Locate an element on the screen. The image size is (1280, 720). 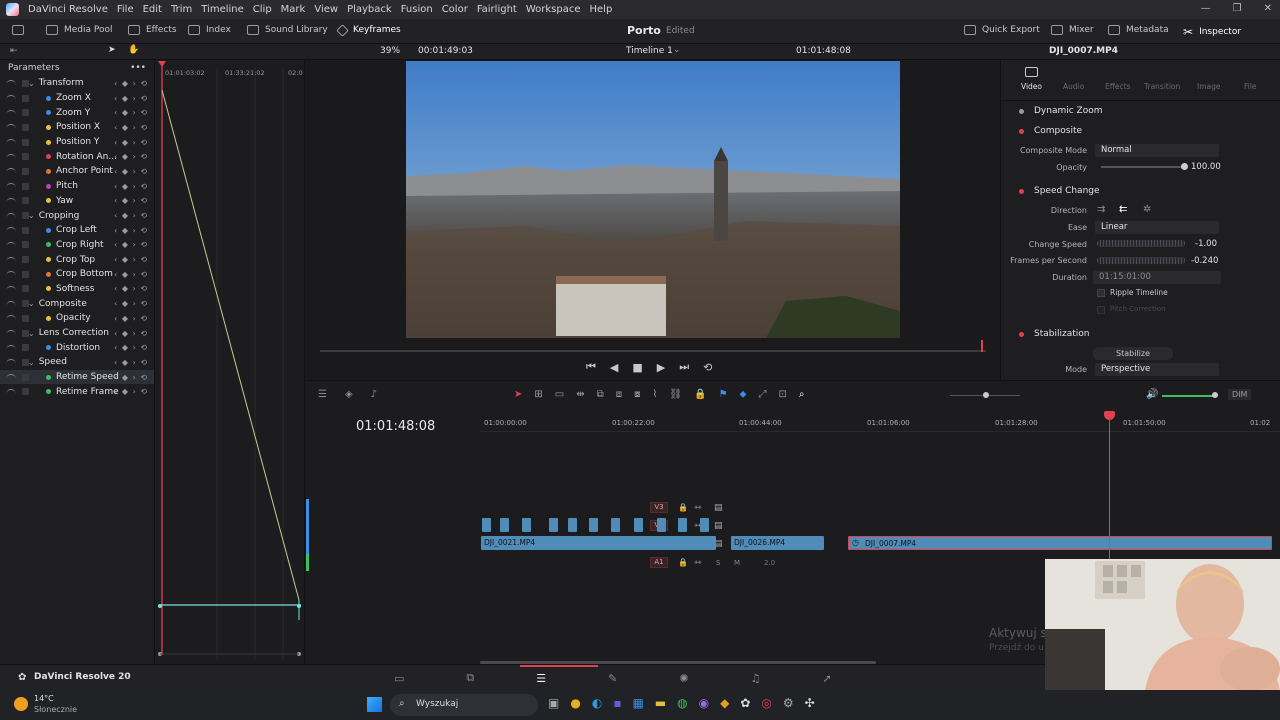
param-row: Anchor Point ‹ ◆ › ⟲ is located at coordinates (77, 171).